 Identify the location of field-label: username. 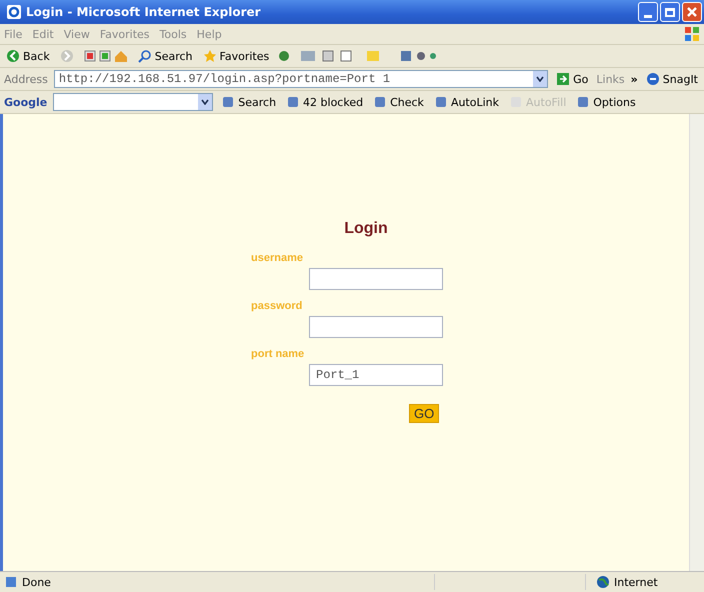
(277, 258).